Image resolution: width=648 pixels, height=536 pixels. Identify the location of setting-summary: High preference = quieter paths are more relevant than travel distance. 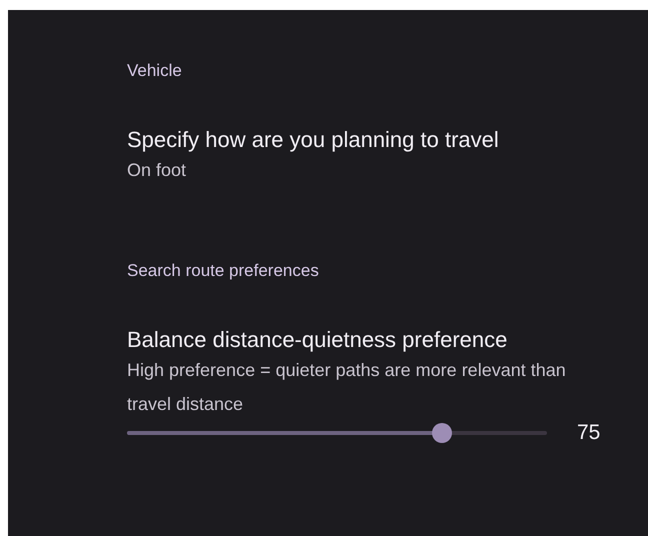
(347, 387).